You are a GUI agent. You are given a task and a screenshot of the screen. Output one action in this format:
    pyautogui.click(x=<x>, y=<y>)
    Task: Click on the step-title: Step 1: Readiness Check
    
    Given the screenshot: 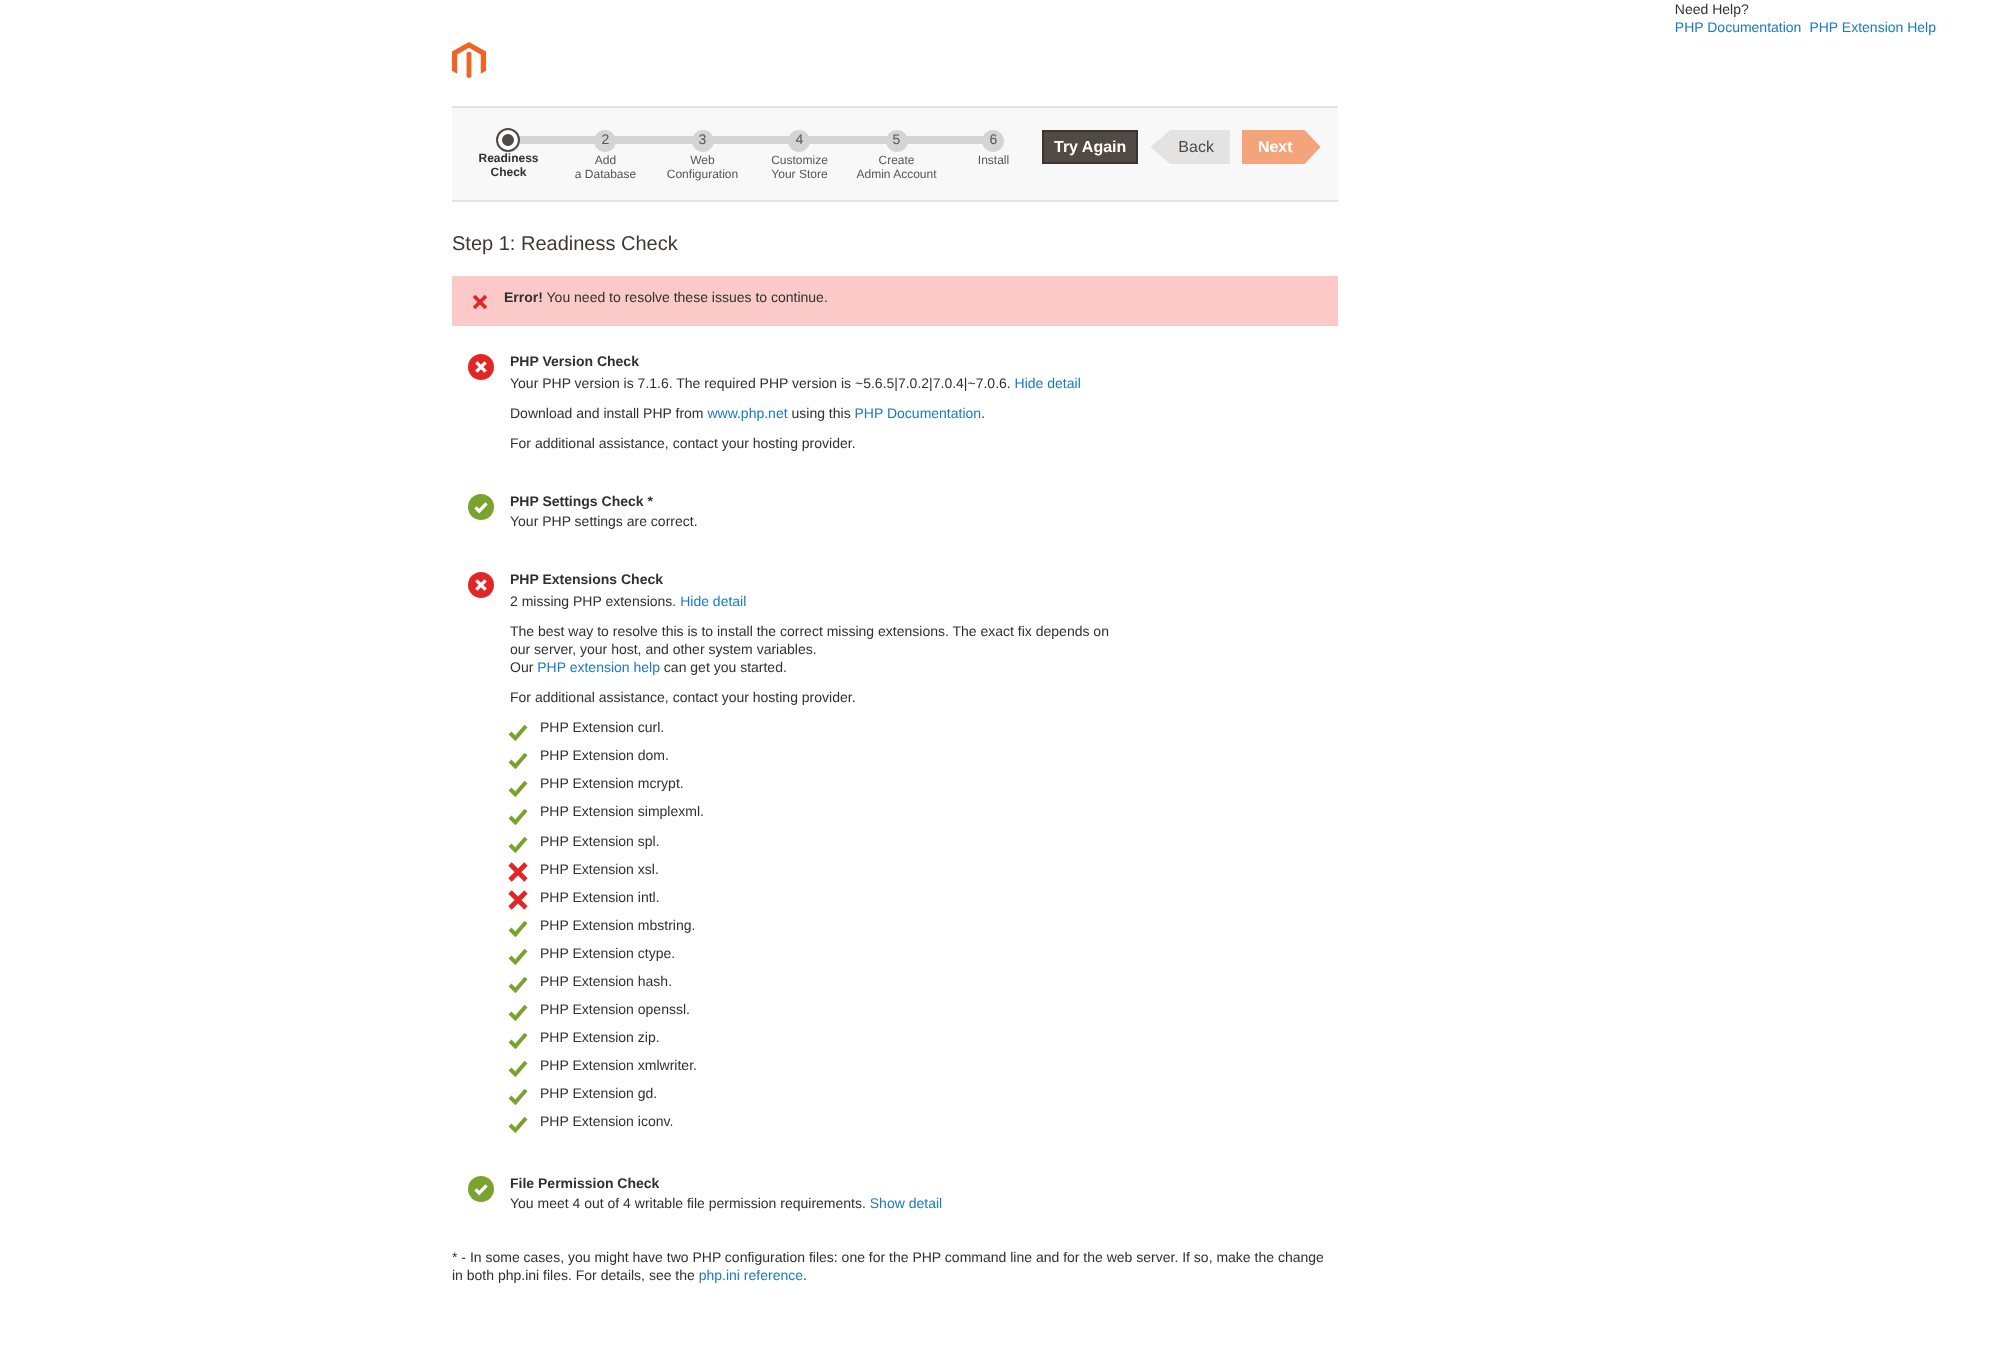 What is the action you would take?
    pyautogui.click(x=566, y=246)
    